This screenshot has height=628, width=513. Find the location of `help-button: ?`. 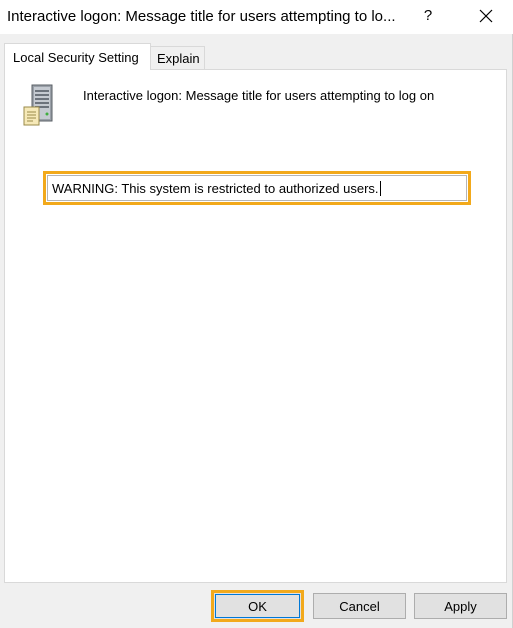

help-button: ? is located at coordinates (428, 16).